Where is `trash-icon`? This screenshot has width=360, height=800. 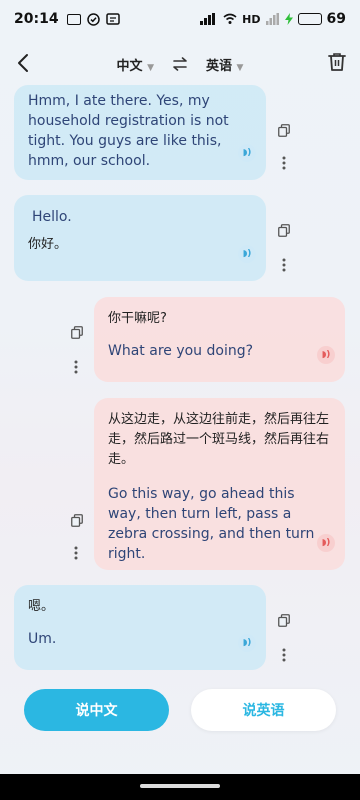
trash-icon is located at coordinates (337, 62).